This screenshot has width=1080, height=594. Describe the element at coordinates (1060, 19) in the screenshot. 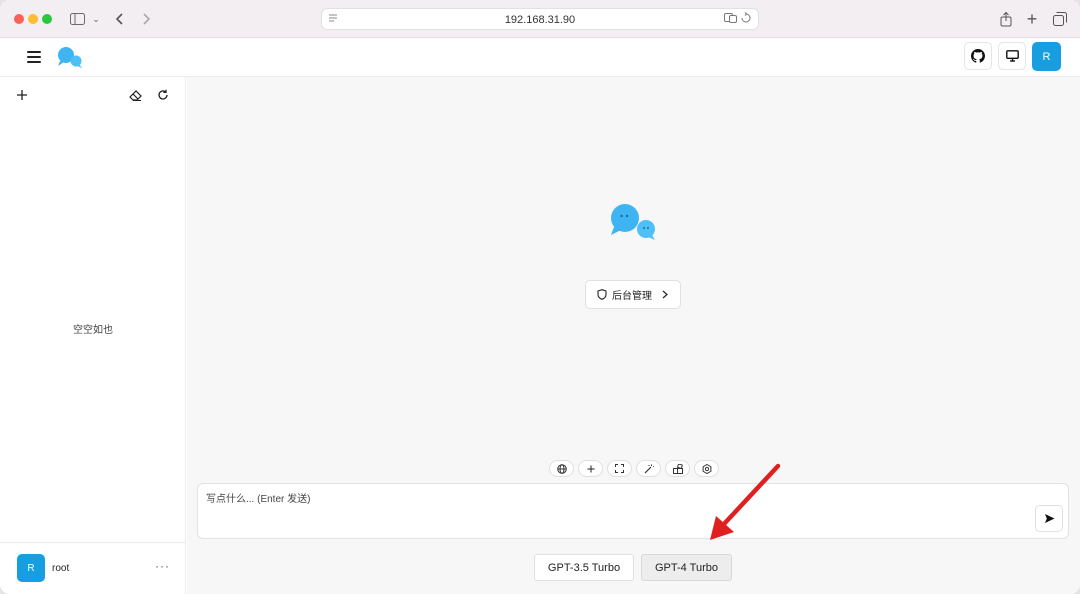

I see `tab-overview-icon` at that location.